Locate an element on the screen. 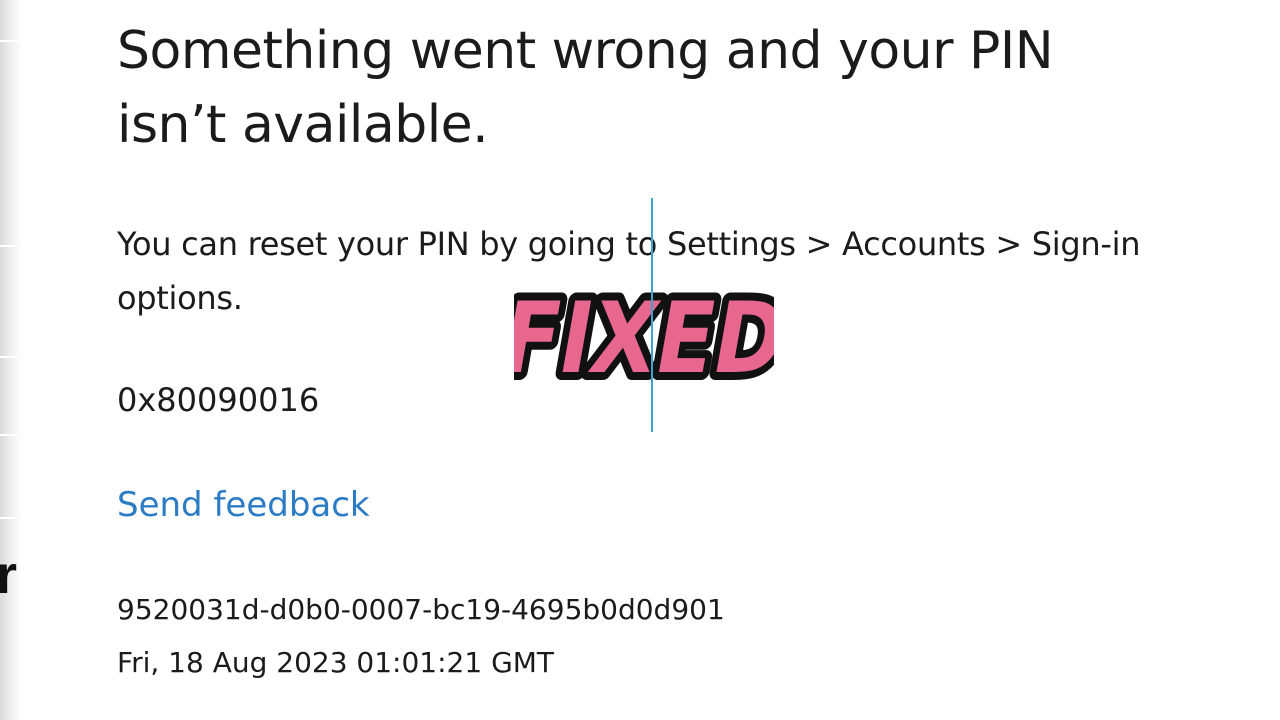 The image size is (1280, 720). text-cursor-line is located at coordinates (652, 315).